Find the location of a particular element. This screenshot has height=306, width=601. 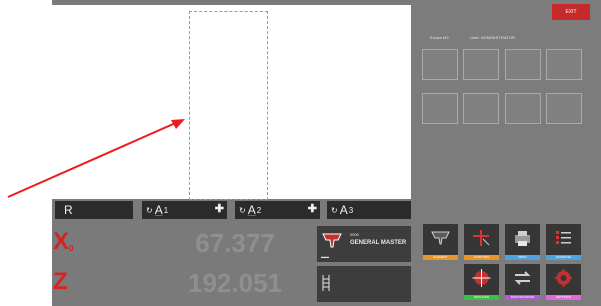

angle-a1-index: 1 is located at coordinates (166, 210).